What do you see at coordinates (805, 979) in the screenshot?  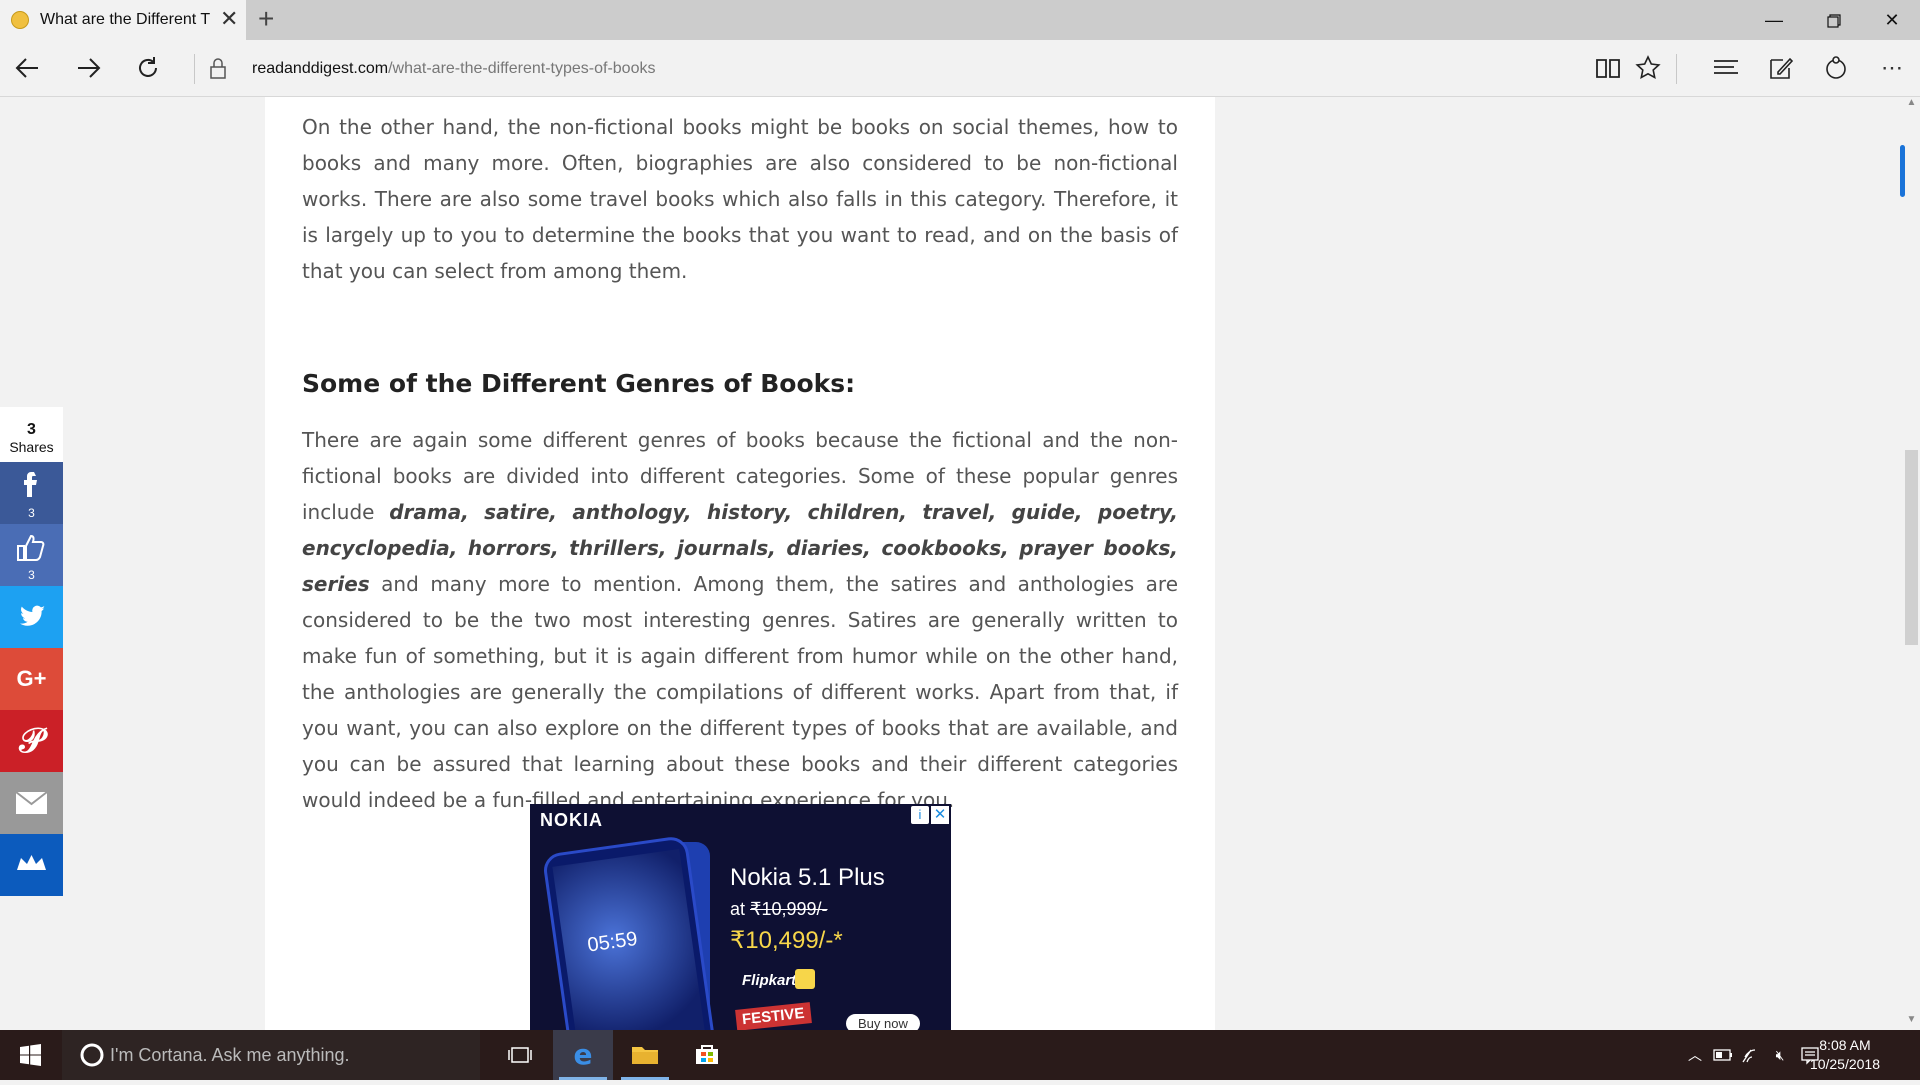 I see `flipkart-icon` at bounding box center [805, 979].